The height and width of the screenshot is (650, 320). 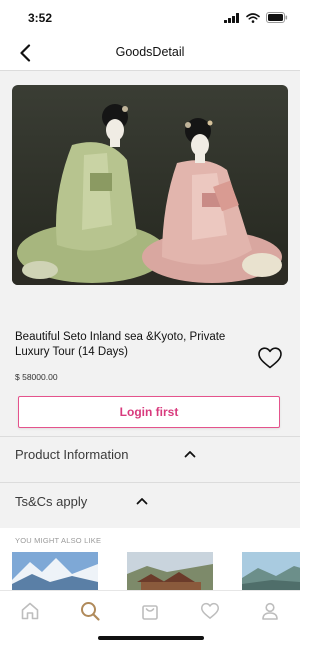 I want to click on home-icon, so click(x=30, y=611).